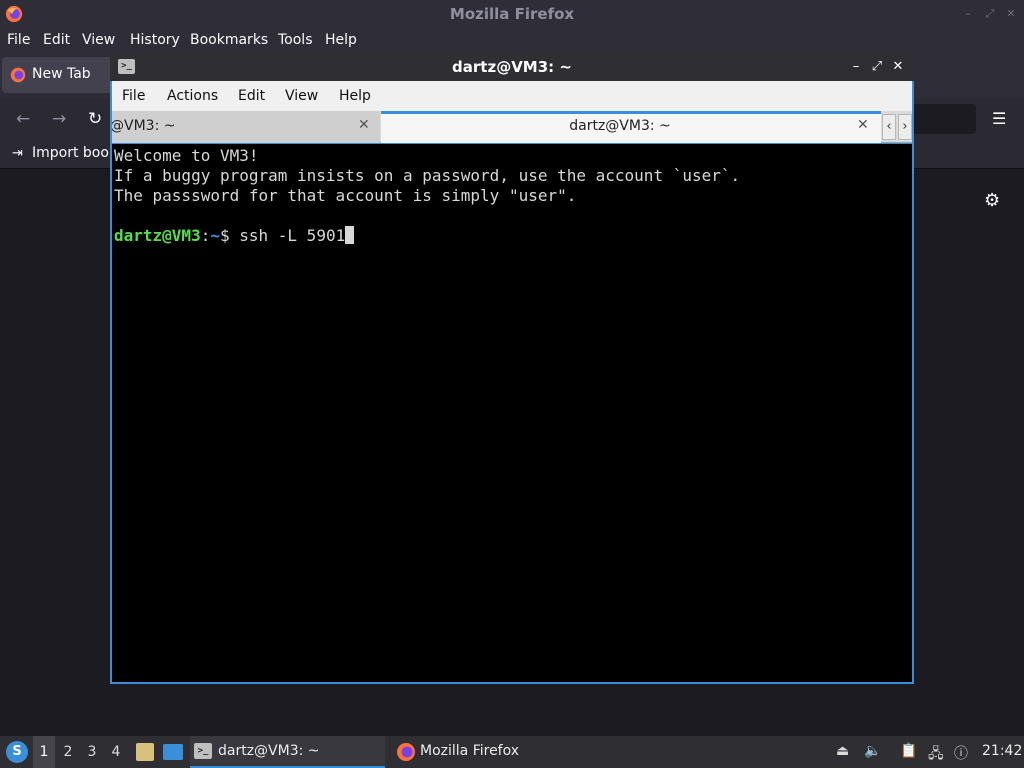 The image size is (1024, 768). Describe the element at coordinates (246, 127) in the screenshot. I see `terminal-tab: @VM3: ~ ✕` at that location.